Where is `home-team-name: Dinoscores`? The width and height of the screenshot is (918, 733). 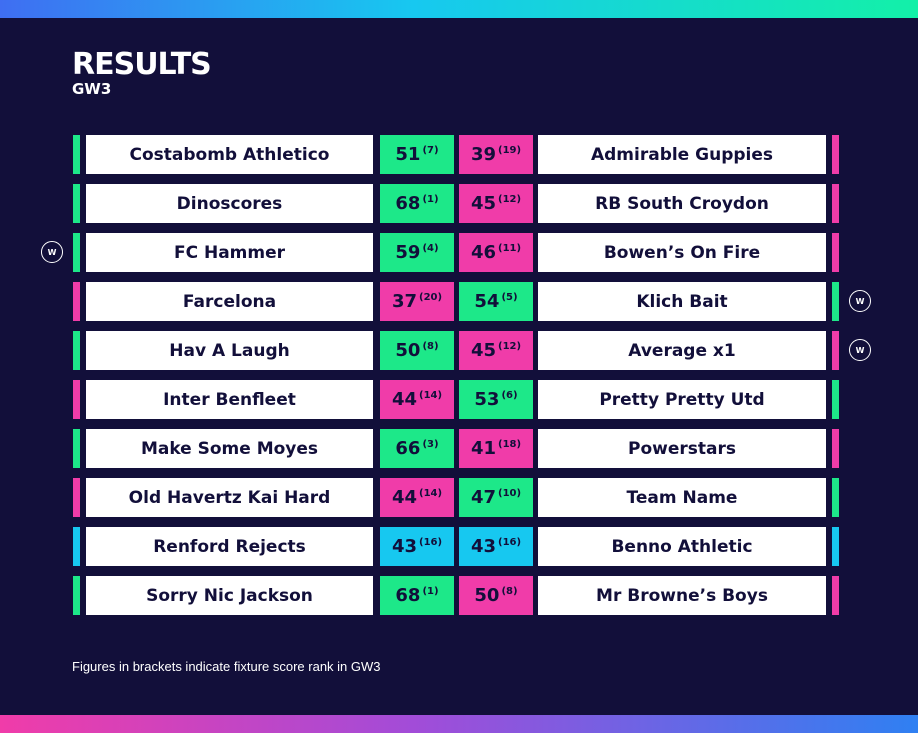
home-team-name: Dinoscores is located at coordinates (229, 203).